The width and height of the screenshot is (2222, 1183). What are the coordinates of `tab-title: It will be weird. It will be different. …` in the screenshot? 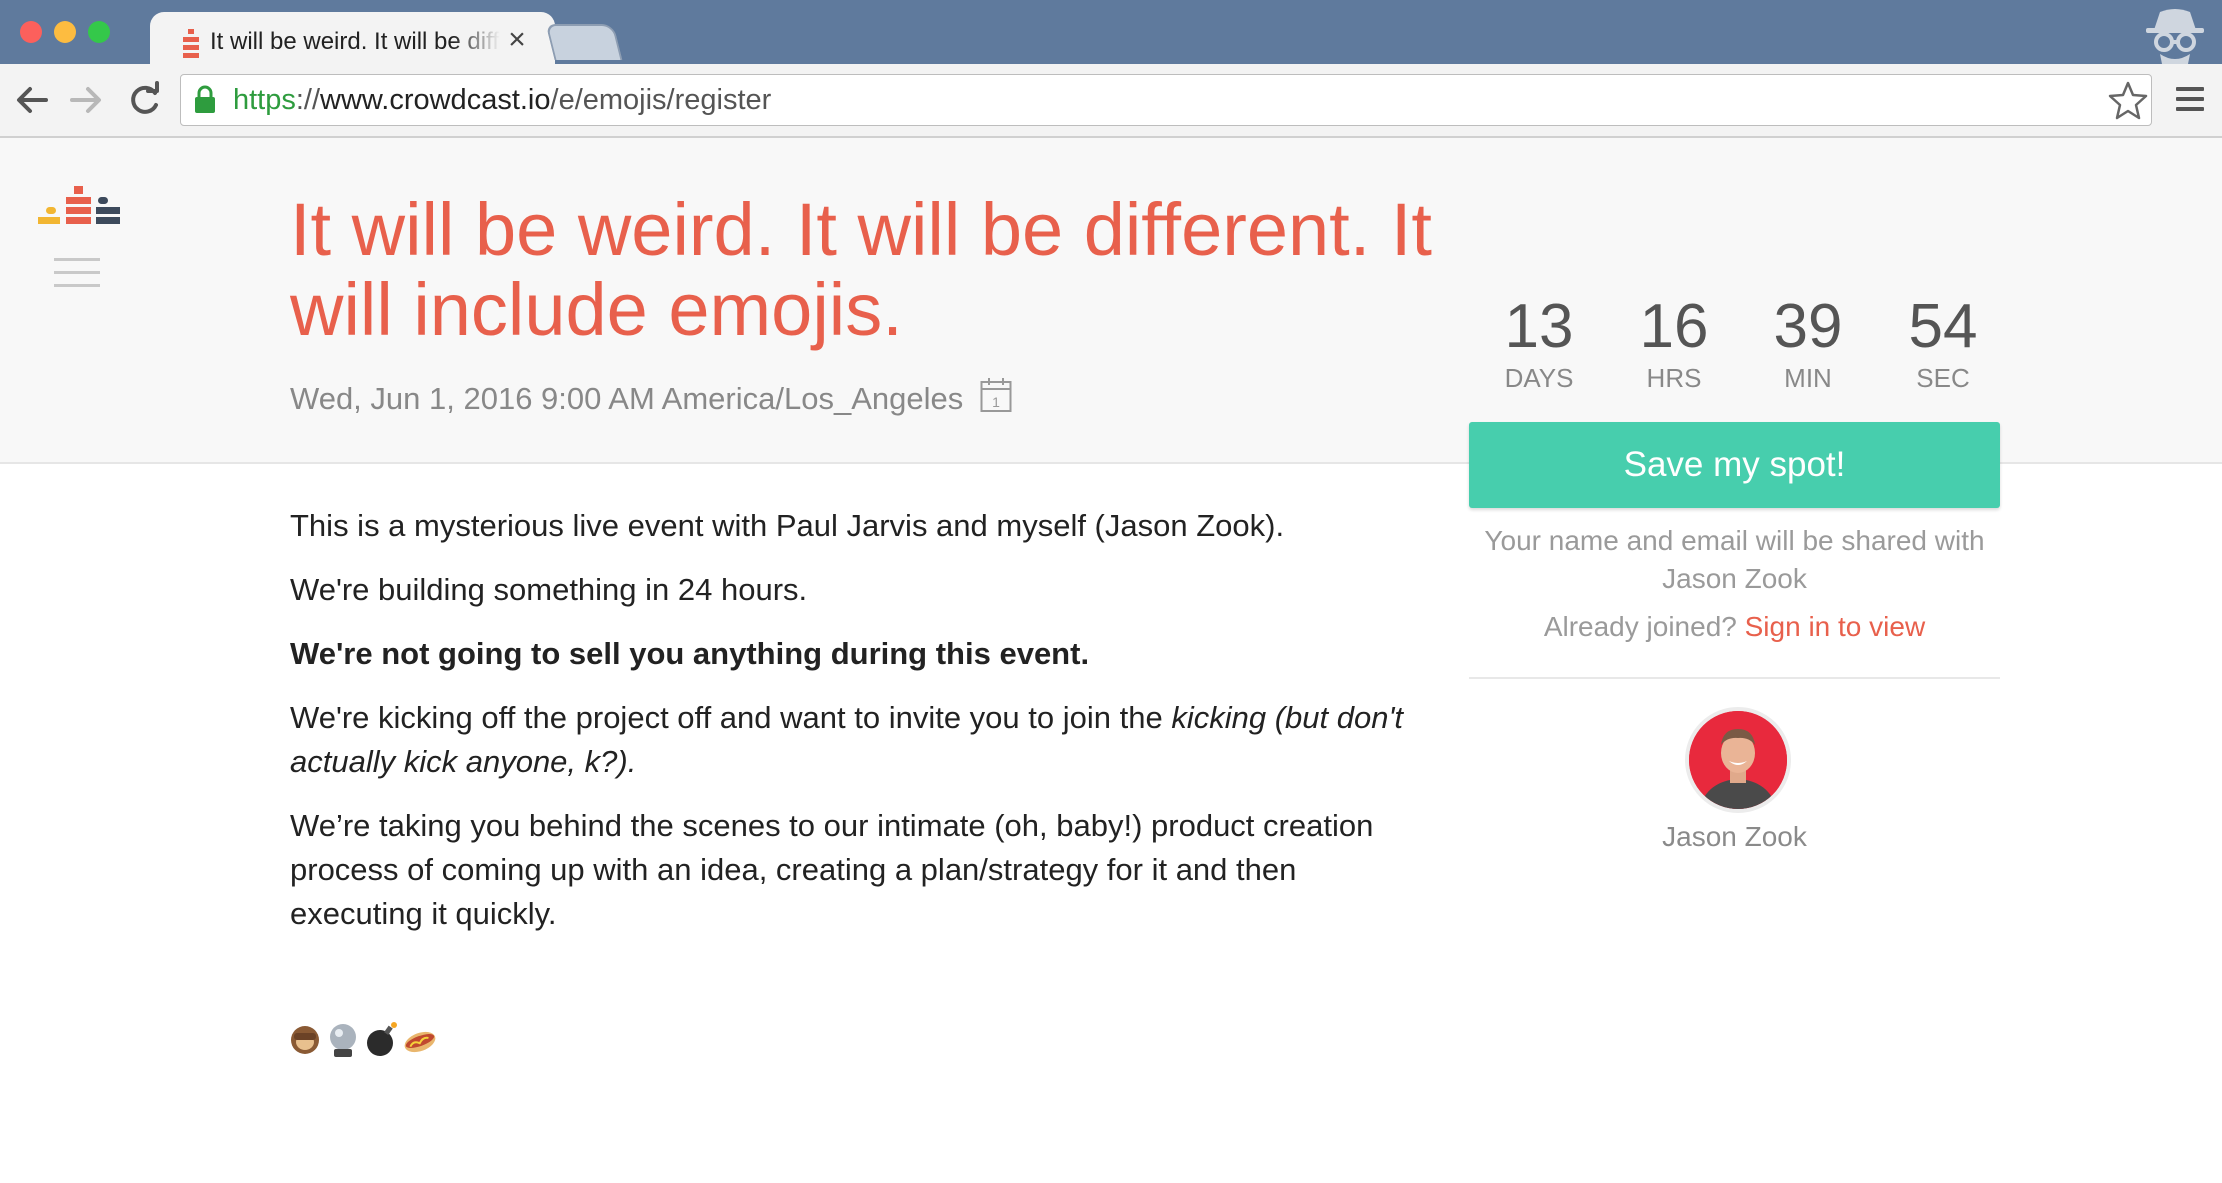 It's located at (355, 41).